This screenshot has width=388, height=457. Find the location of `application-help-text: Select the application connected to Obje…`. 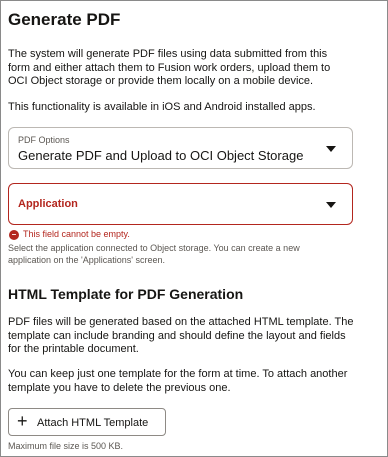

application-help-text: Select the application connected to Obje… is located at coordinates (194, 254).